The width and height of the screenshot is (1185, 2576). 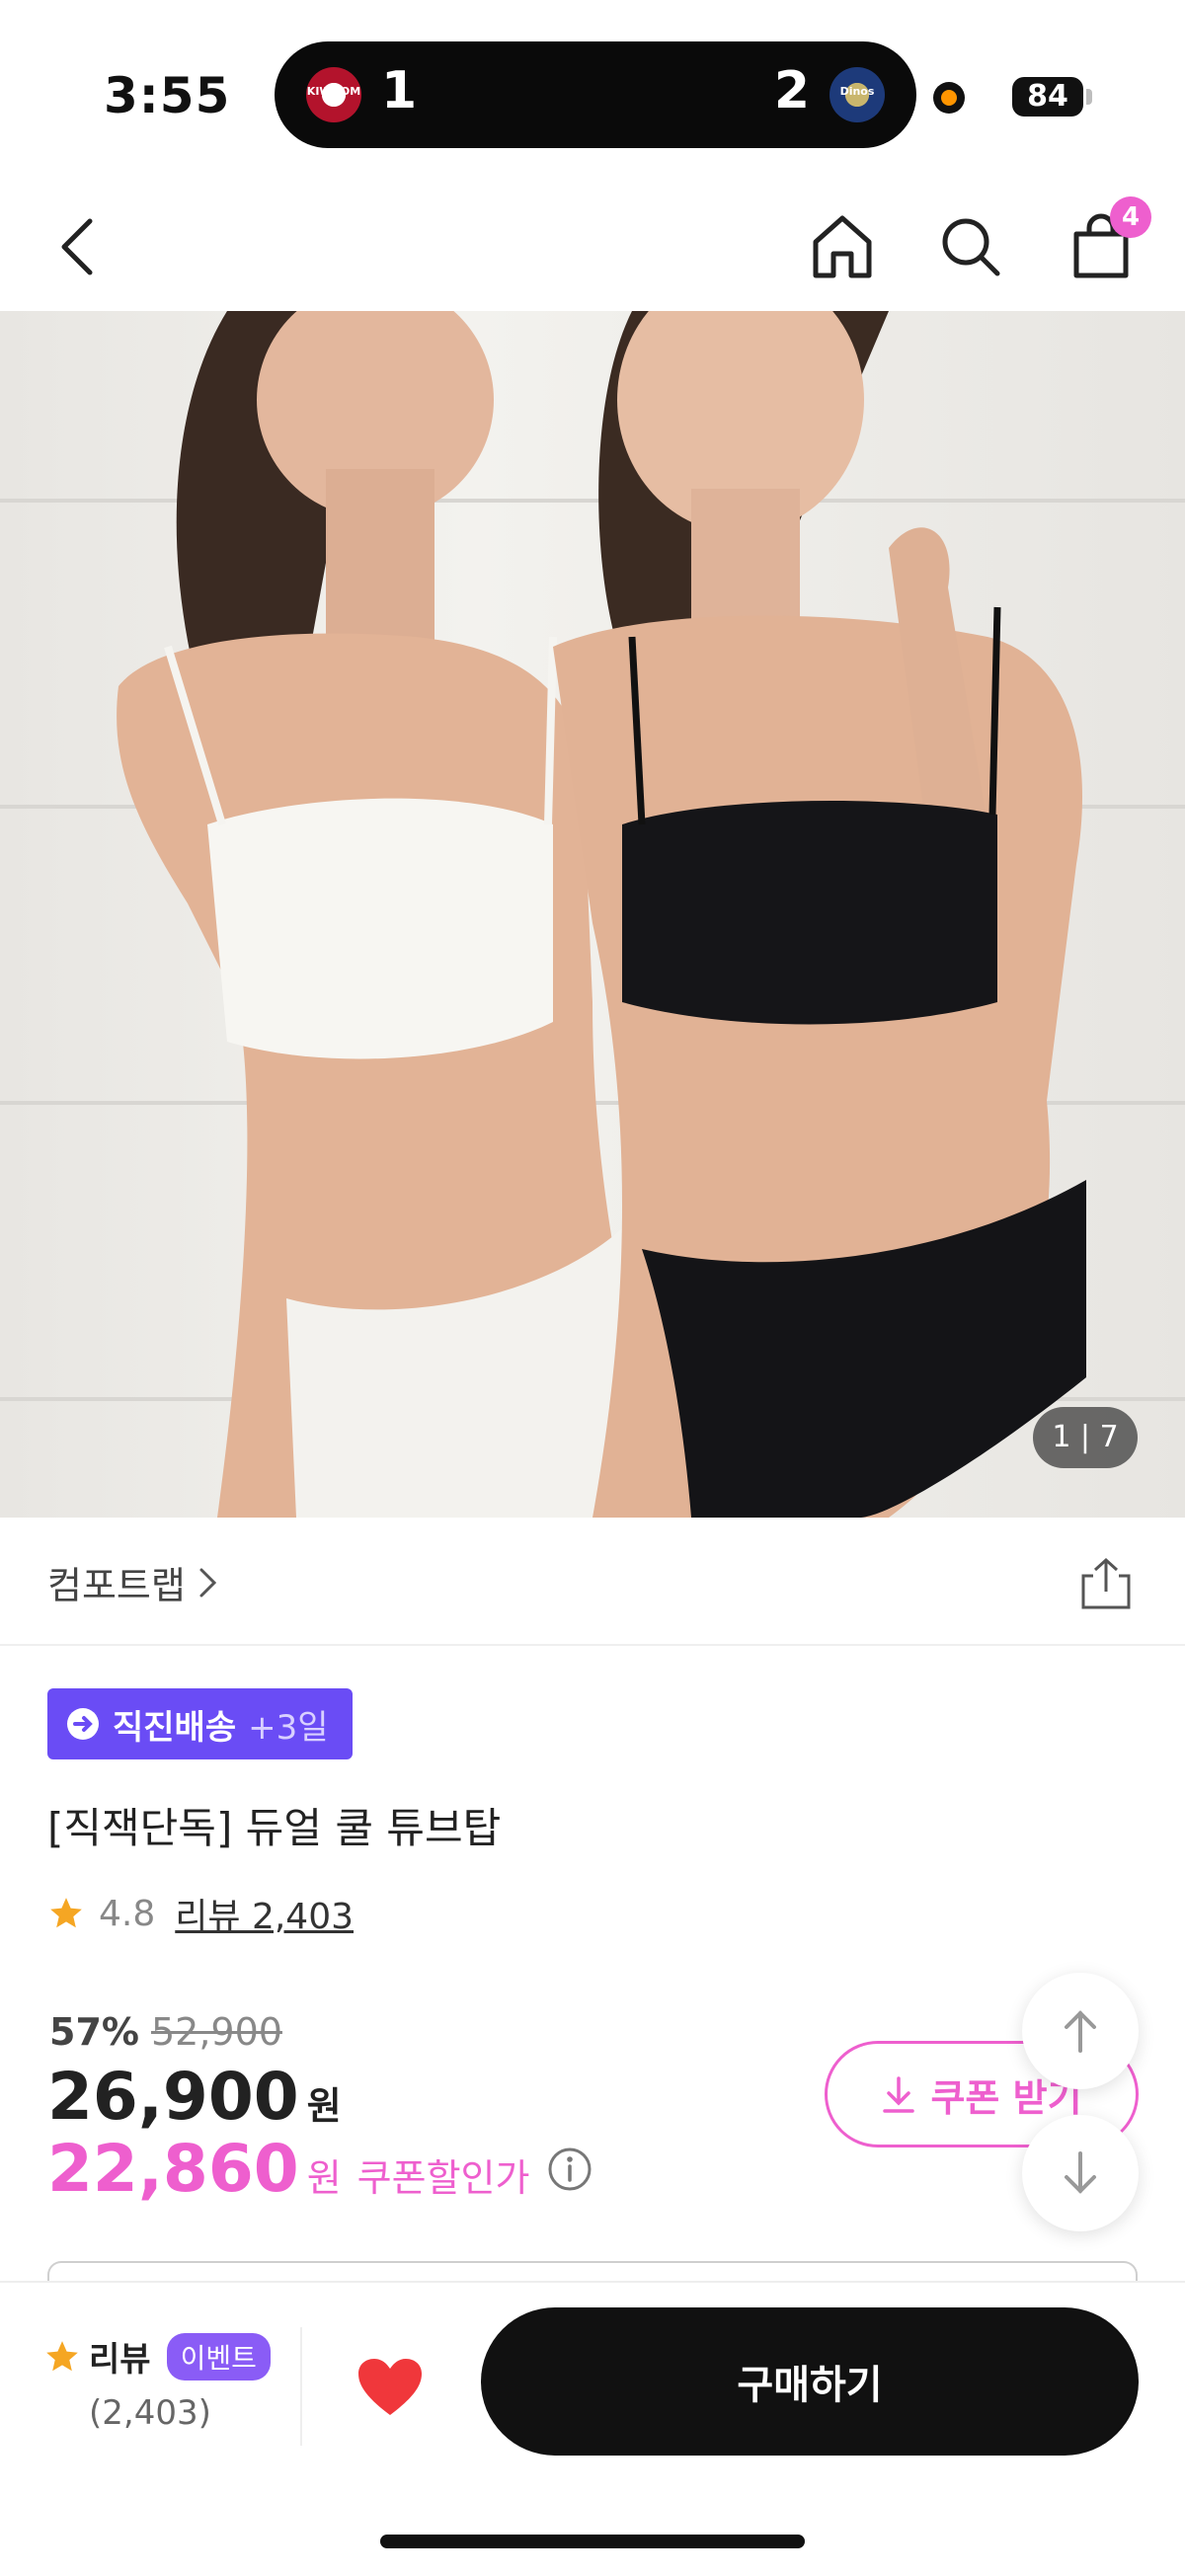 What do you see at coordinates (324, 2106) in the screenshot?
I see `sale-price-unit: 원` at bounding box center [324, 2106].